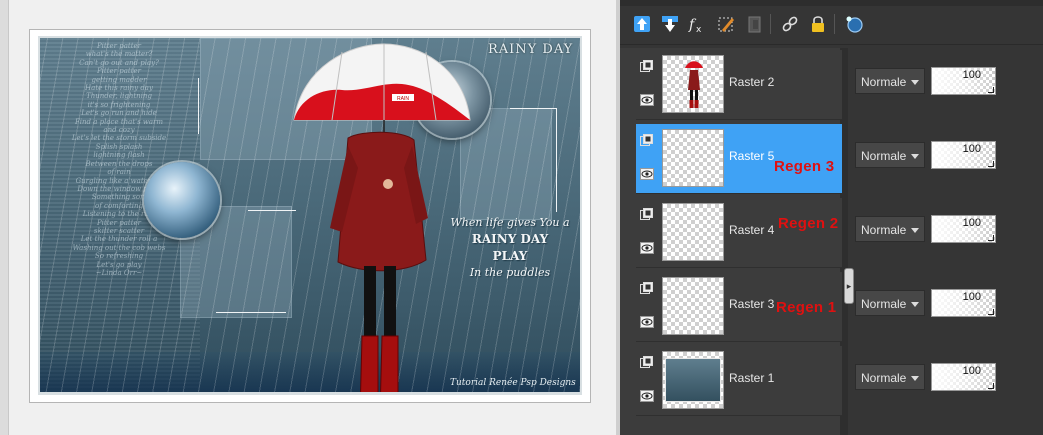 This screenshot has height=435, width=1043. What do you see at coordinates (804, 166) in the screenshot?
I see `layer-annotation-note: Regen 3` at bounding box center [804, 166].